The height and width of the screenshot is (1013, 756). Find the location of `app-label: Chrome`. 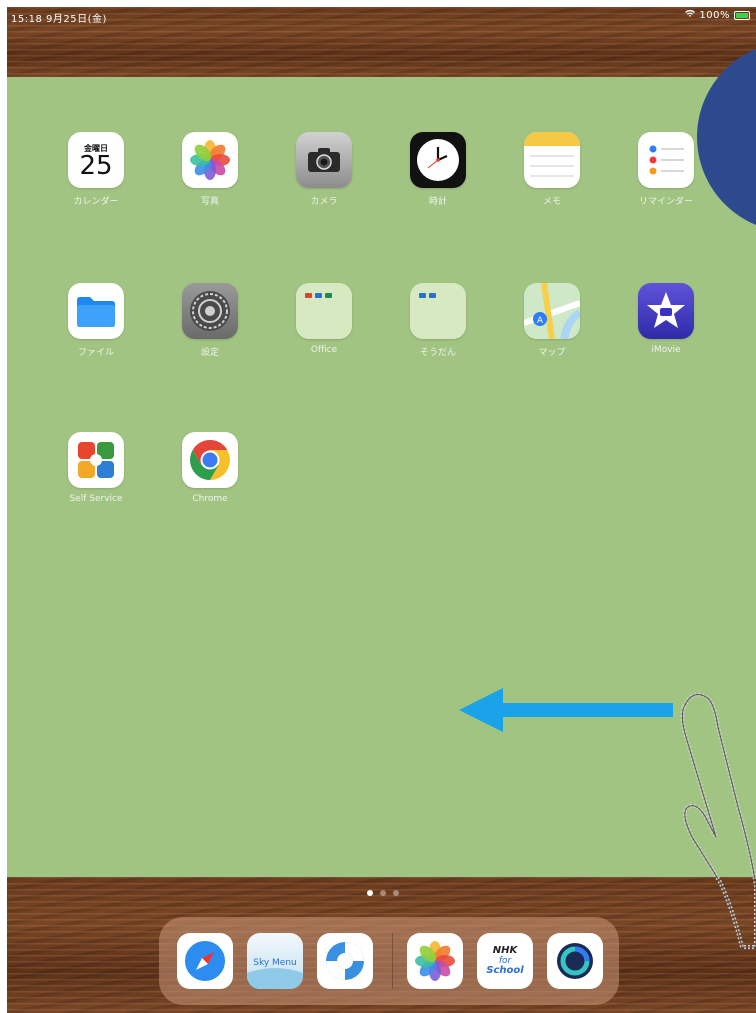

app-label: Chrome is located at coordinates (210, 499).